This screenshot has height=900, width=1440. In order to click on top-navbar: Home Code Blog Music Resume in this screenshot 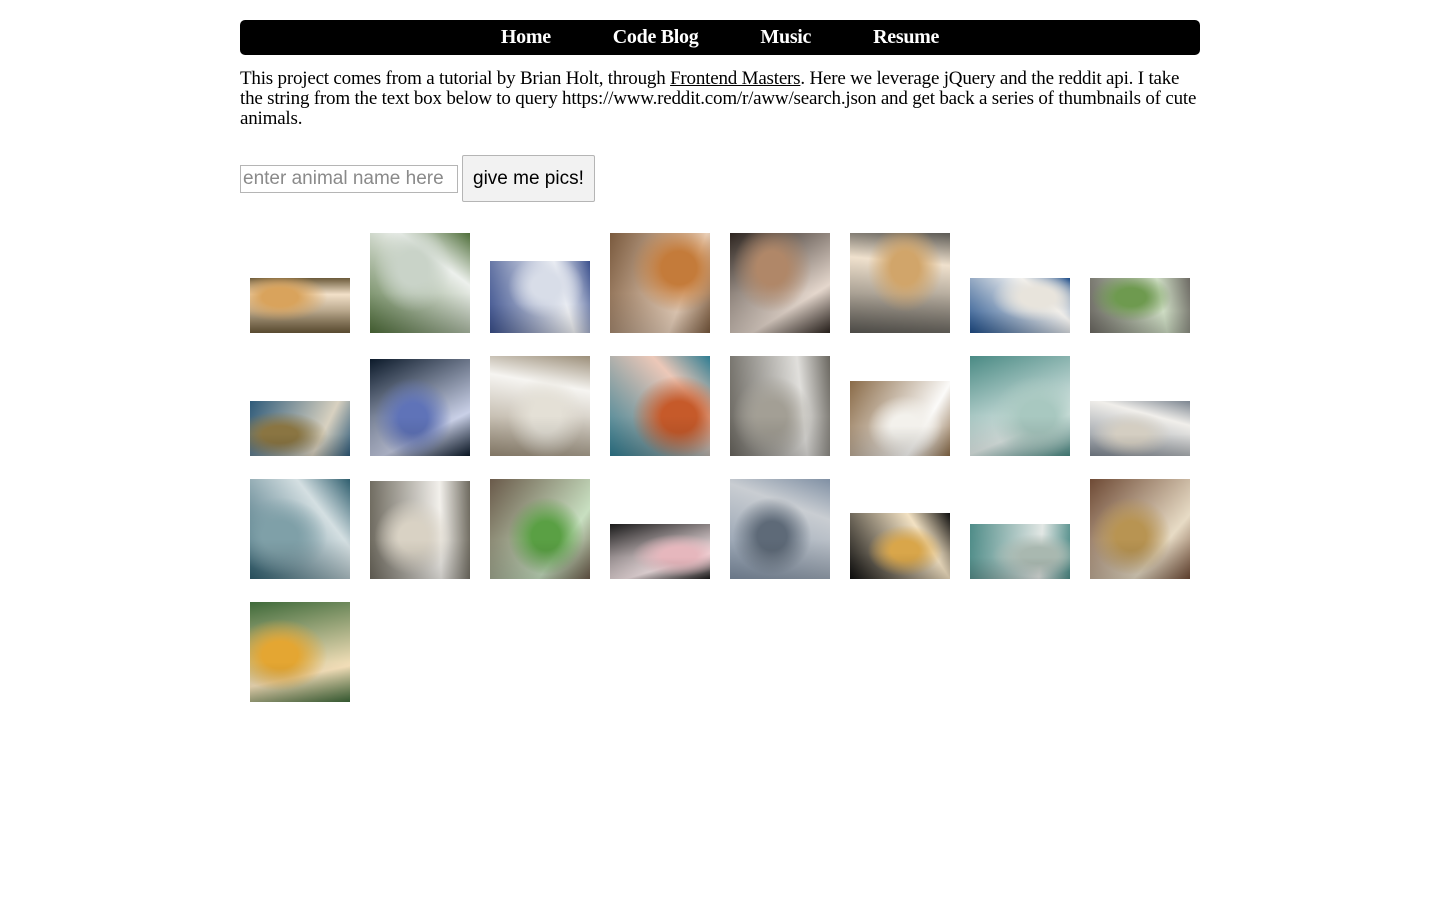, I will do `click(720, 37)`.